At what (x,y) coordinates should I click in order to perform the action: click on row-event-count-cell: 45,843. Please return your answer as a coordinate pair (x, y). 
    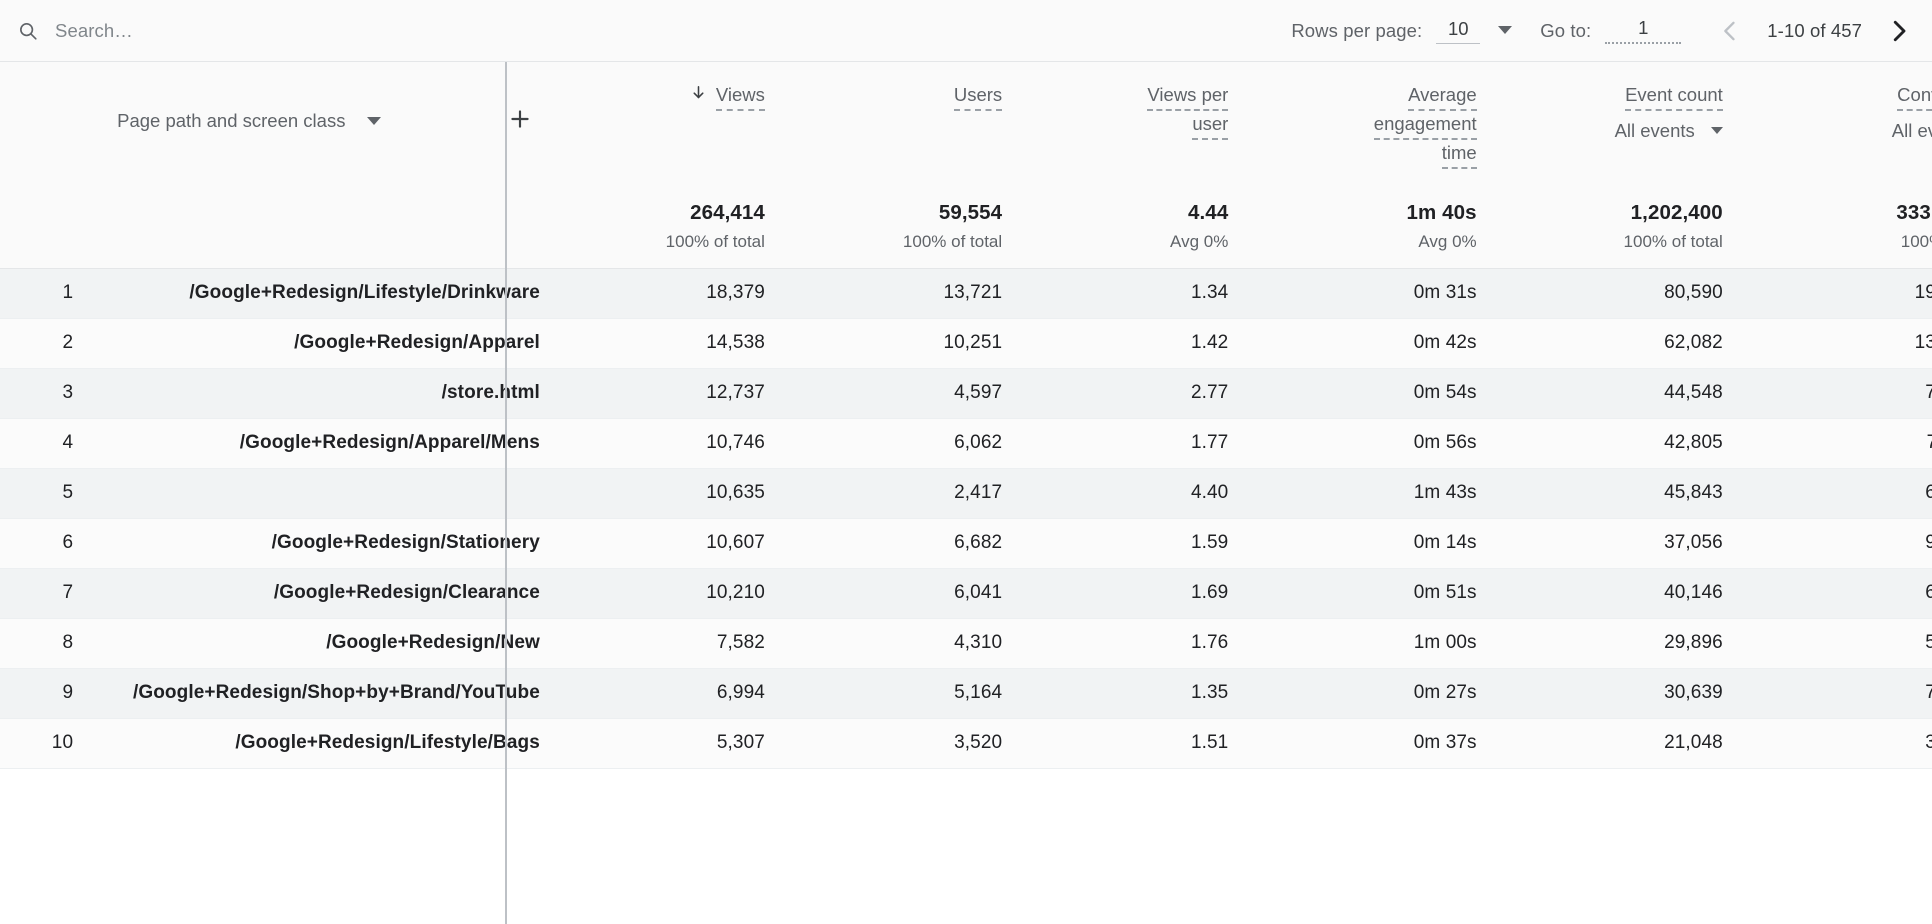
    Looking at the image, I should click on (1619, 493).